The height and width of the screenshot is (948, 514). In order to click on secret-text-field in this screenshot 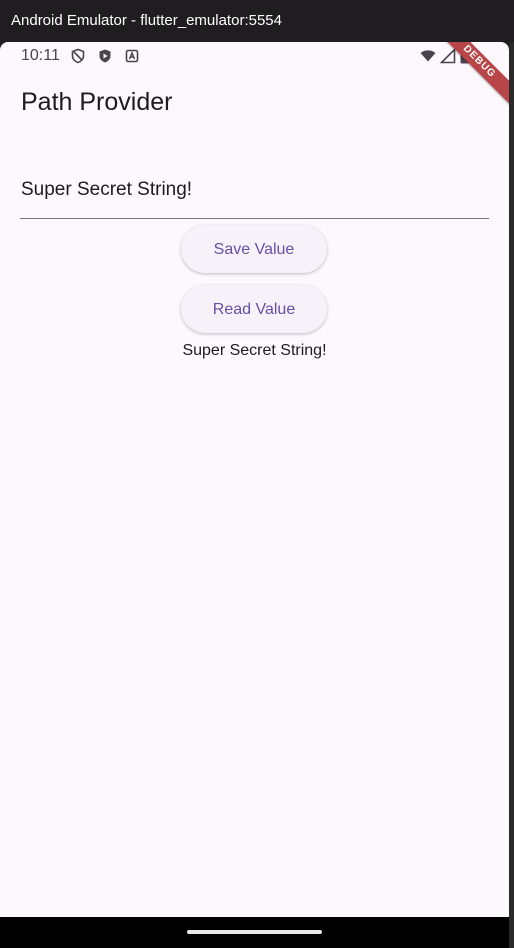, I will do `click(255, 195)`.